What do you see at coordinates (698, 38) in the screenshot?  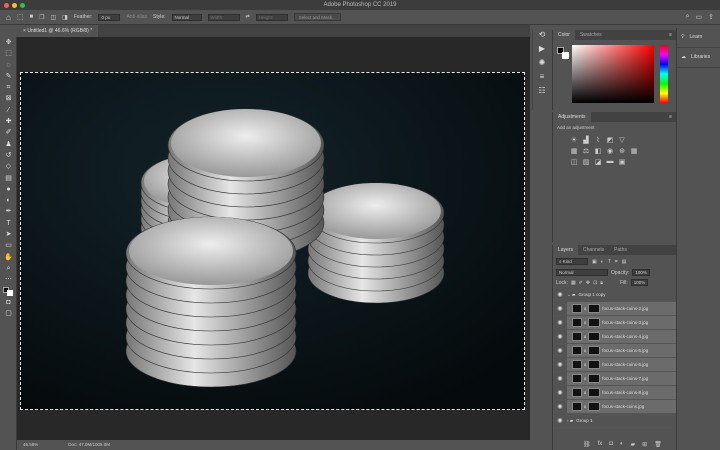 I see `learn-button: 💡︎ Learn` at bounding box center [698, 38].